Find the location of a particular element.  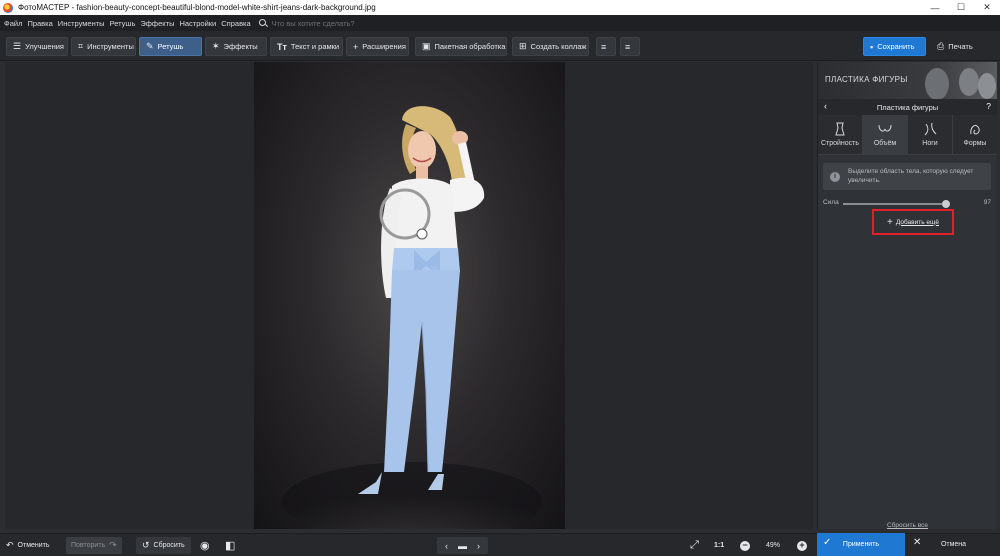

info-icon: i is located at coordinates (835, 176).